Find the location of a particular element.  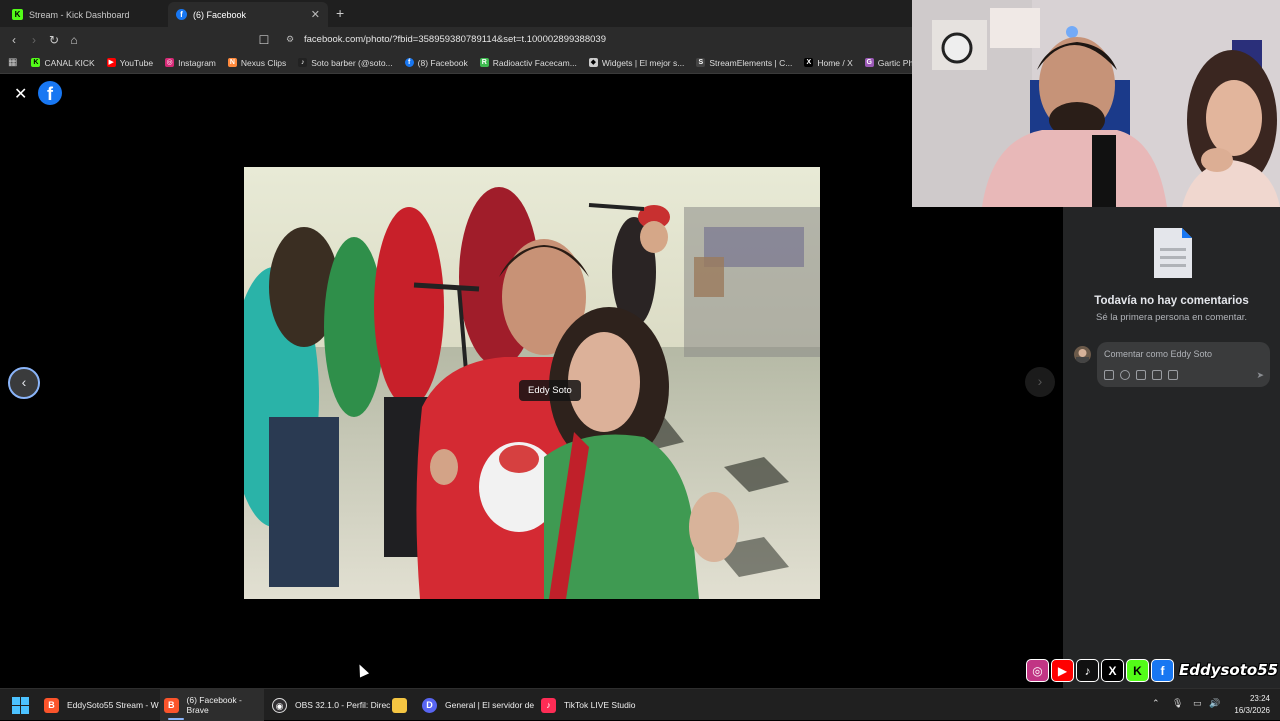

tab-kick-dashboard: K Stream - Kick Dashboard is located at coordinates (84, 14).